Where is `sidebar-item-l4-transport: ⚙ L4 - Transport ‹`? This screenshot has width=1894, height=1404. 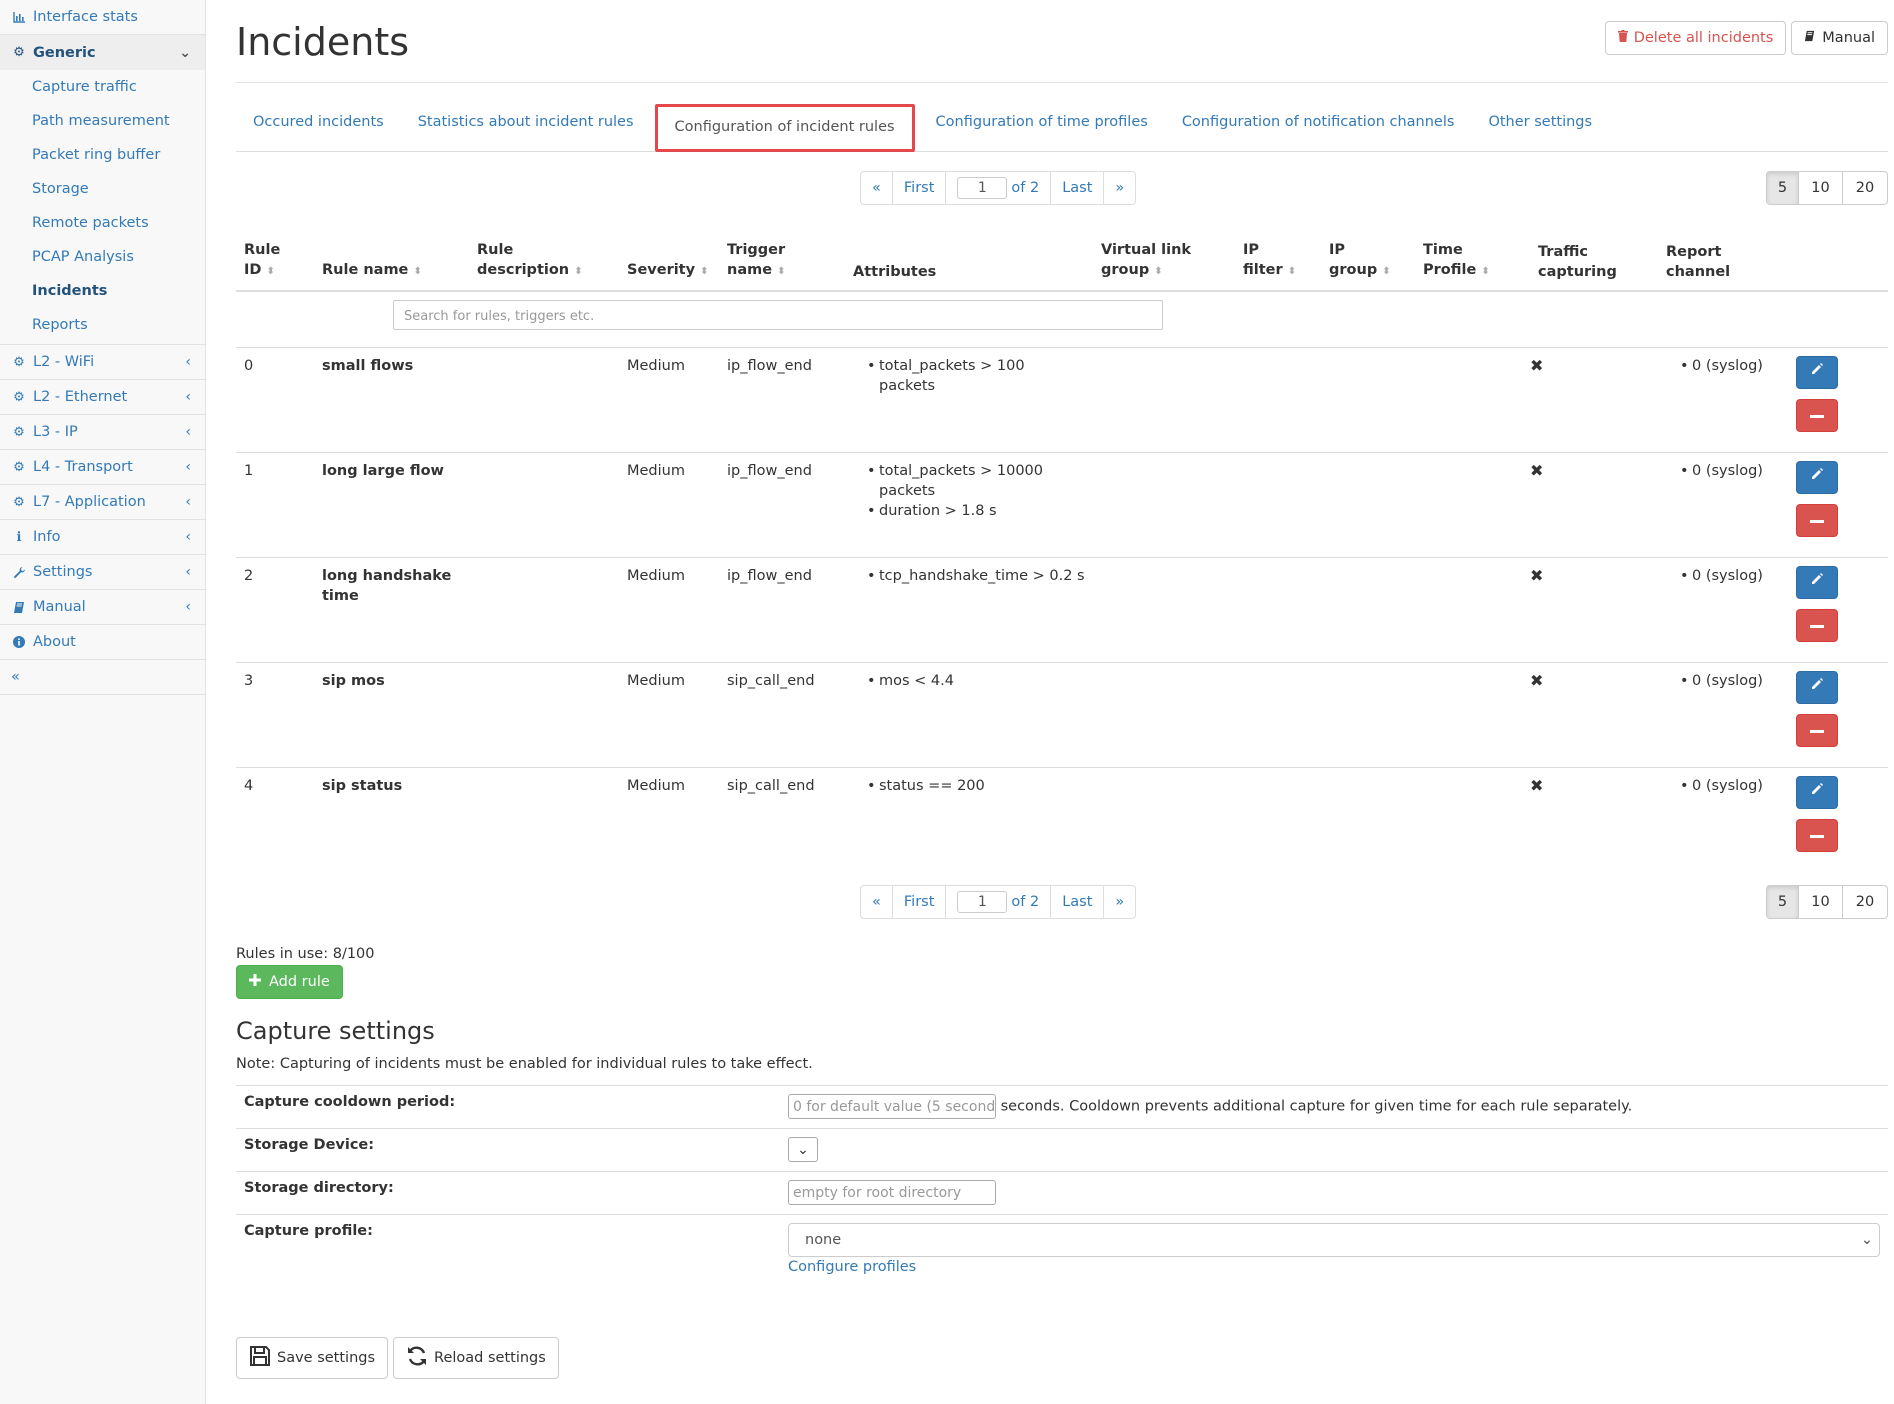
sidebar-item-l4-transport: ⚙ L4 - Transport ‹ is located at coordinates (102, 467).